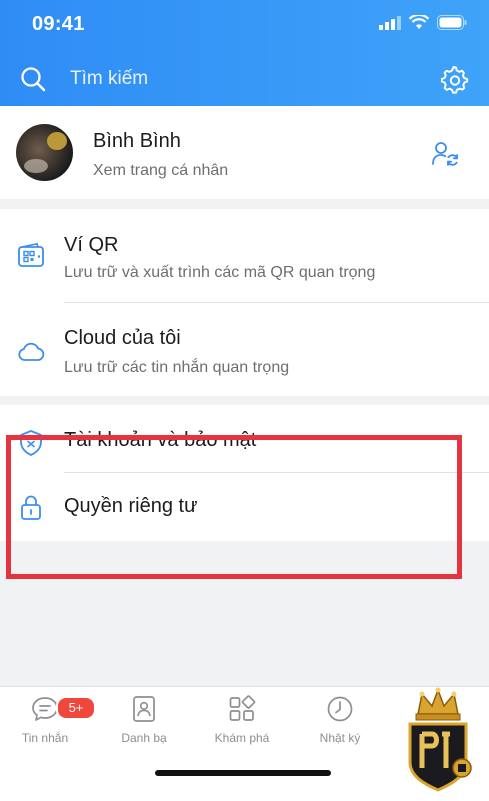  What do you see at coordinates (144, 738) in the screenshot?
I see `tab-label: Danh bạ` at bounding box center [144, 738].